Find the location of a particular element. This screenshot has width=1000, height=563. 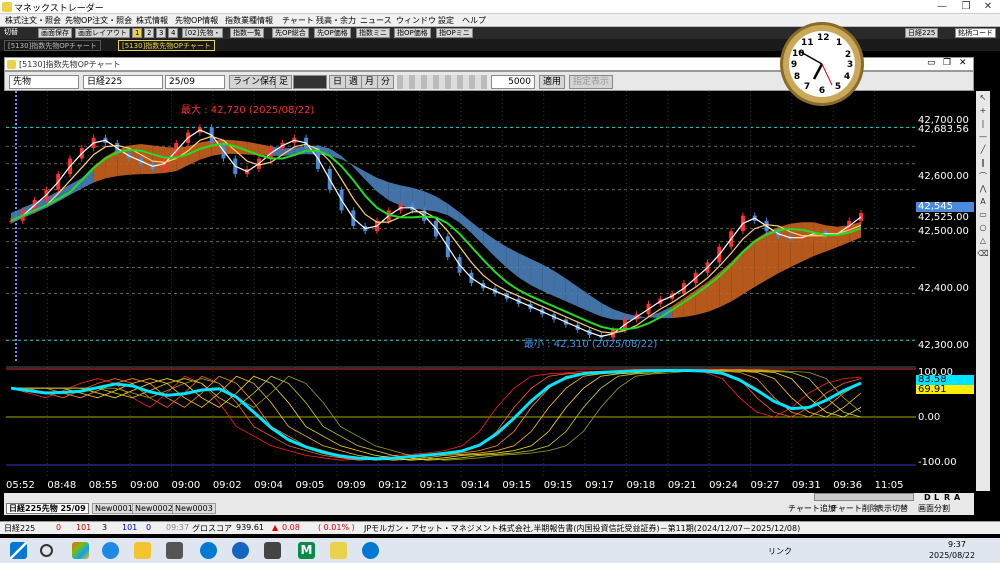

menu-help: ヘルプ is located at coordinates (474, 20).